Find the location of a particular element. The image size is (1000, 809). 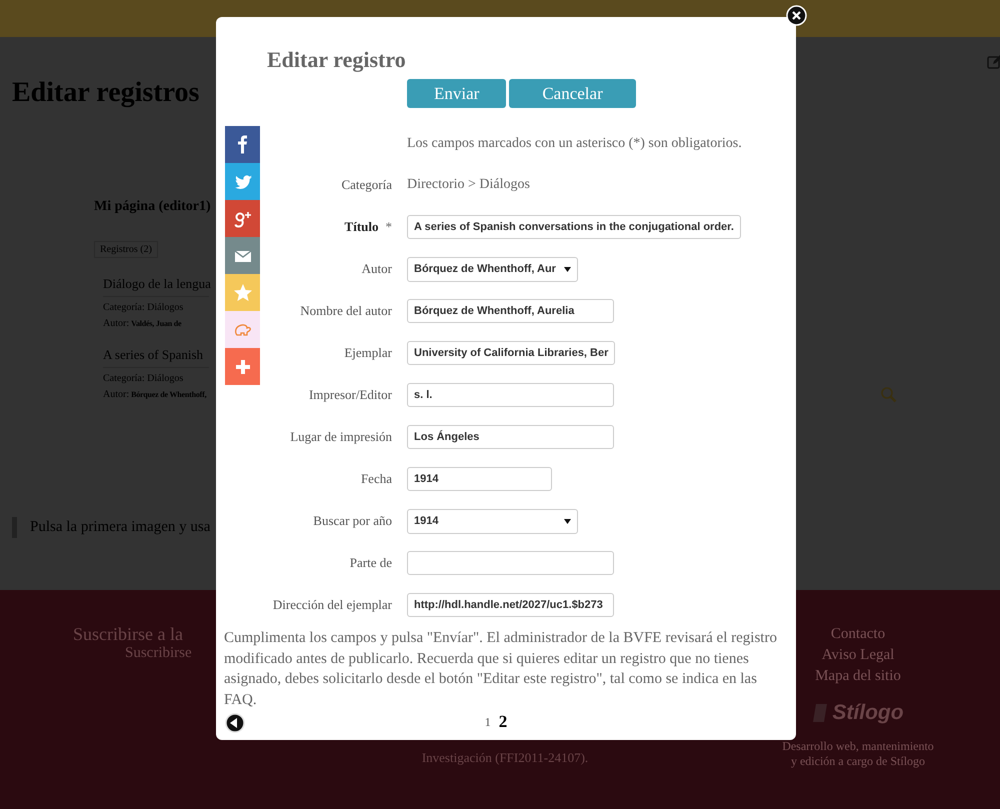

funding-text: Investigación (FFI2011-24107). is located at coordinates (505, 758).